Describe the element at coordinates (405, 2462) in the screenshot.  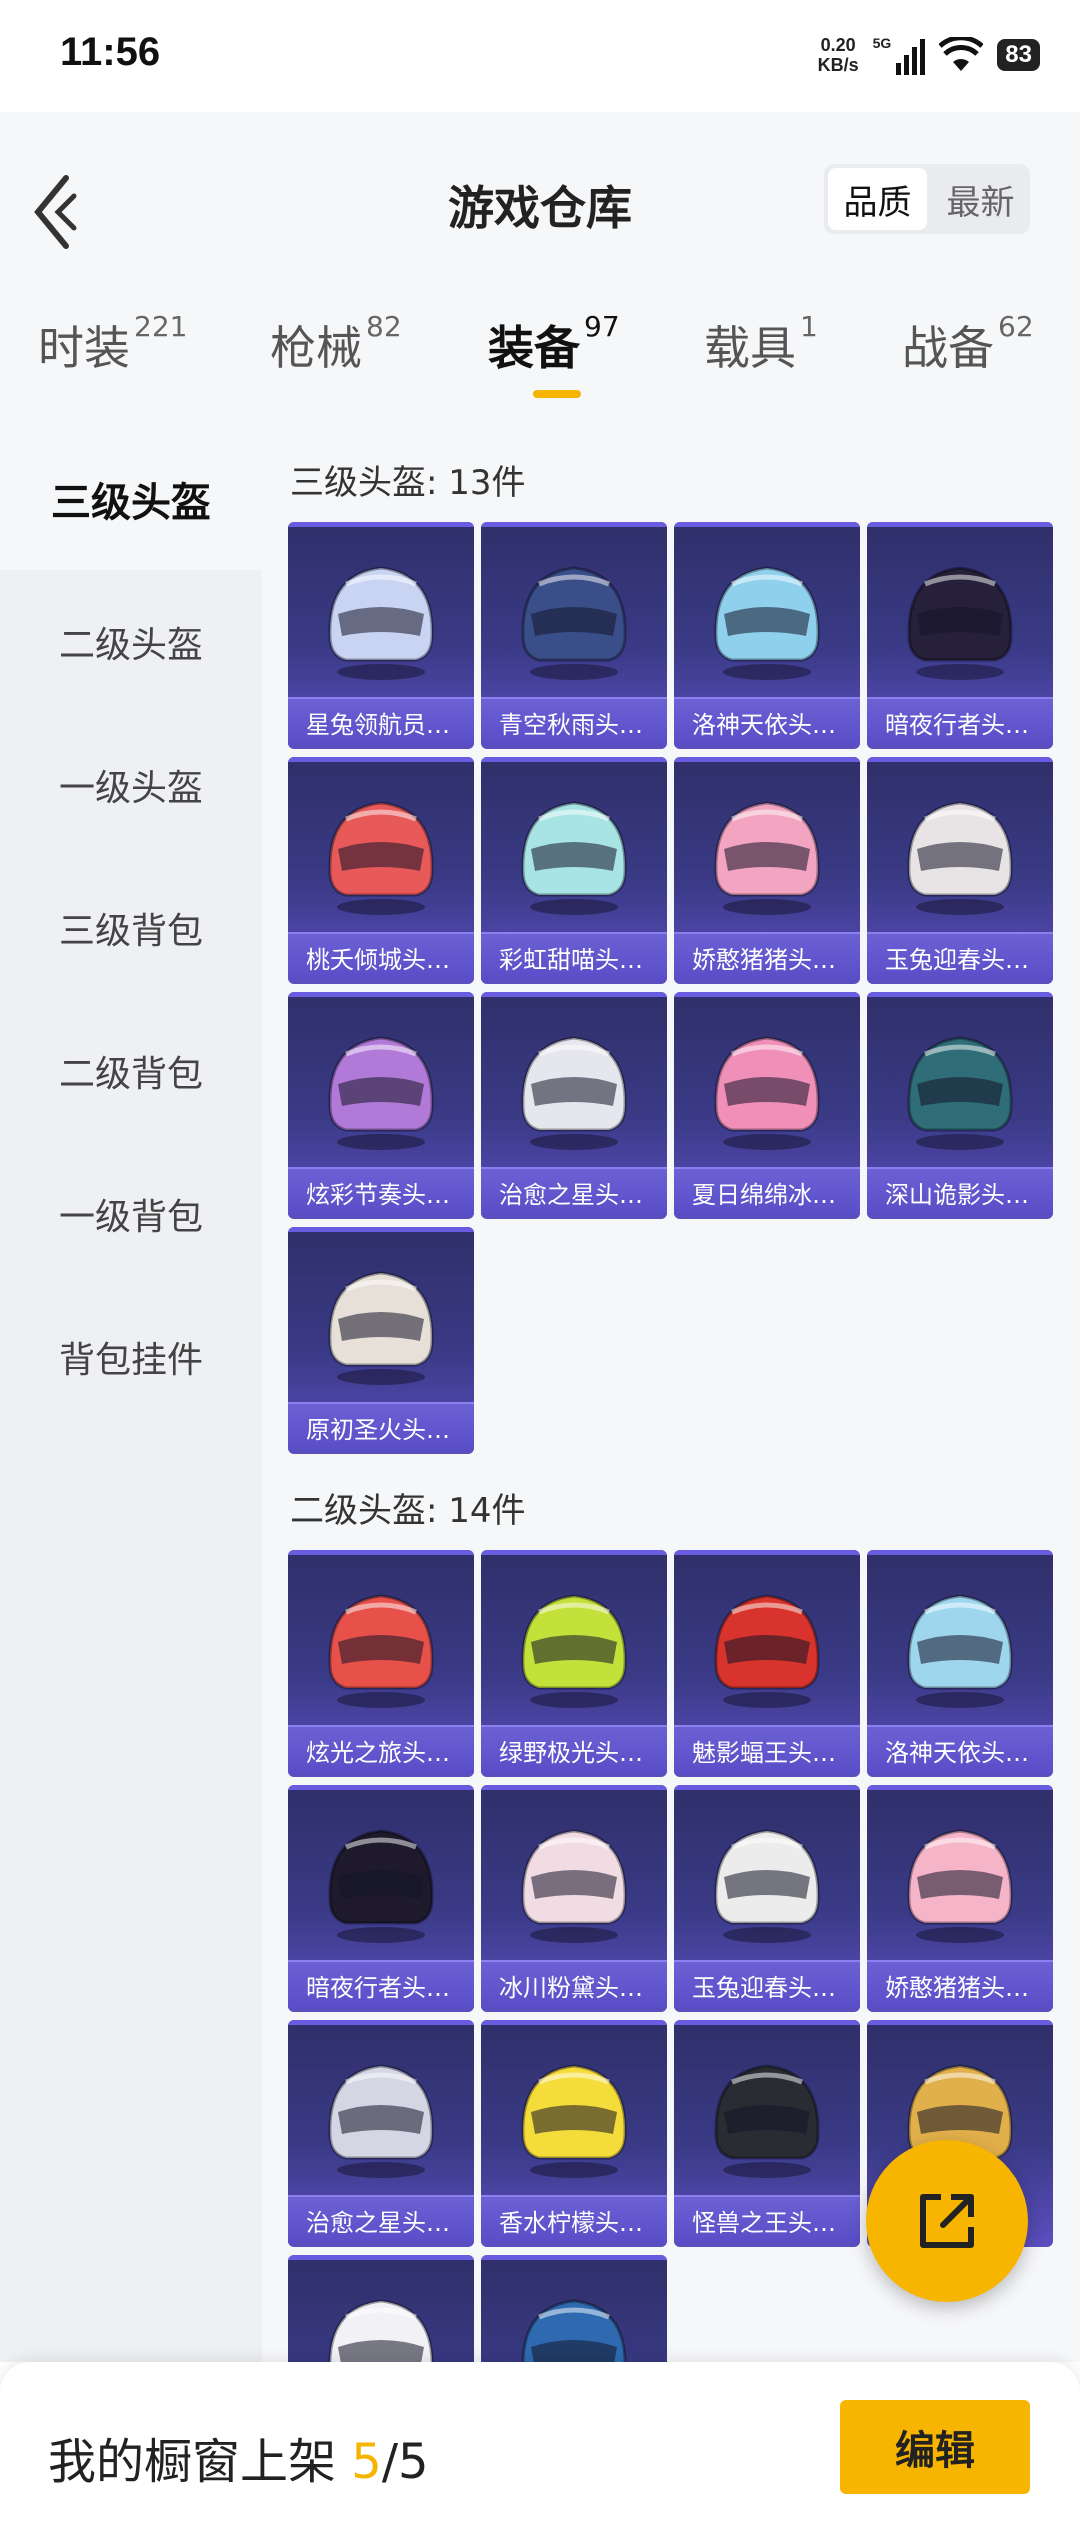
I see `showcase-total: /5` at that location.